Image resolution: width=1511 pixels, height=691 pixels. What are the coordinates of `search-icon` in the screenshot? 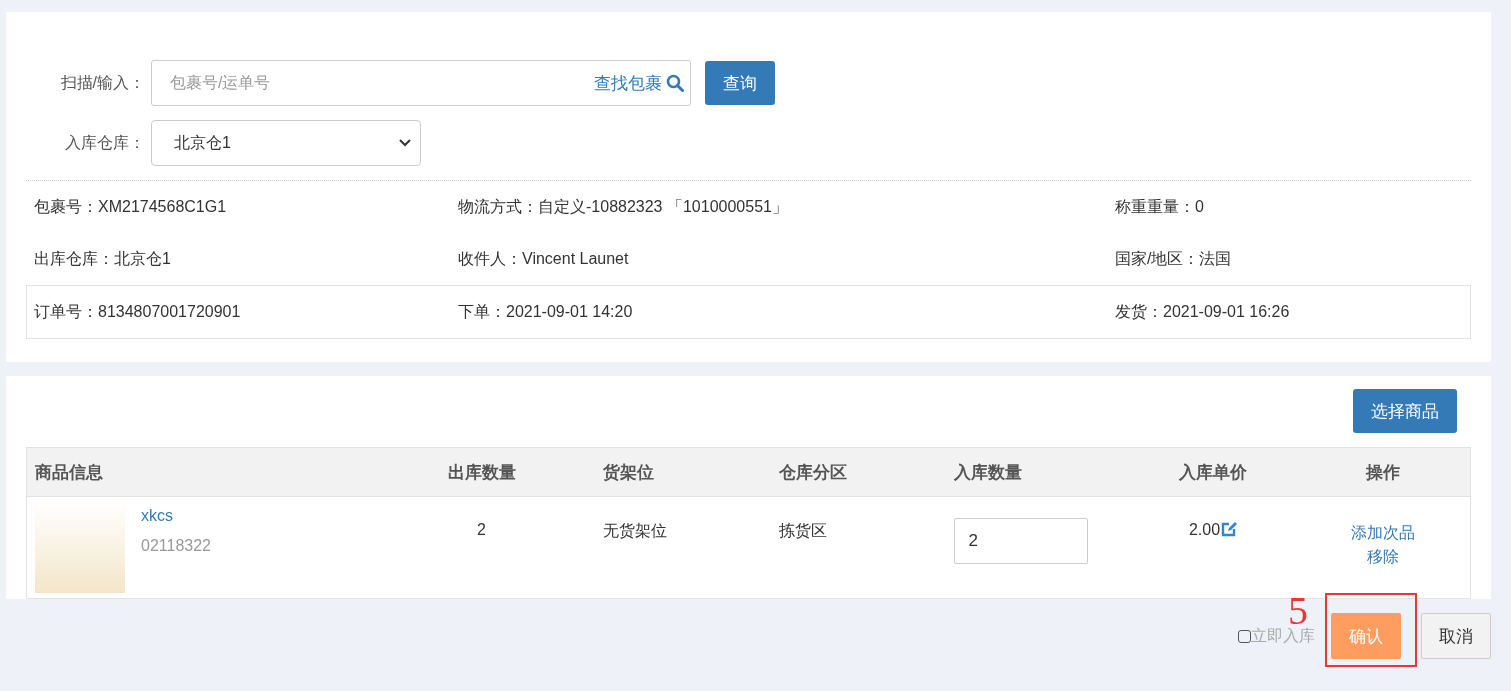 It's located at (675, 83).